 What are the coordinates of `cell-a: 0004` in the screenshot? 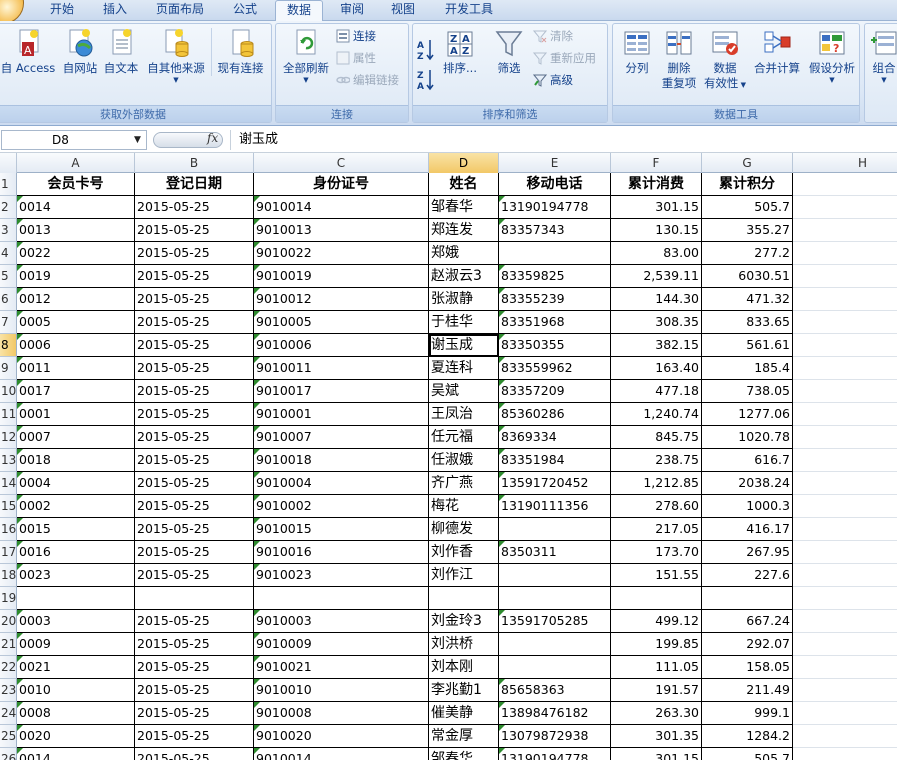 It's located at (76, 483).